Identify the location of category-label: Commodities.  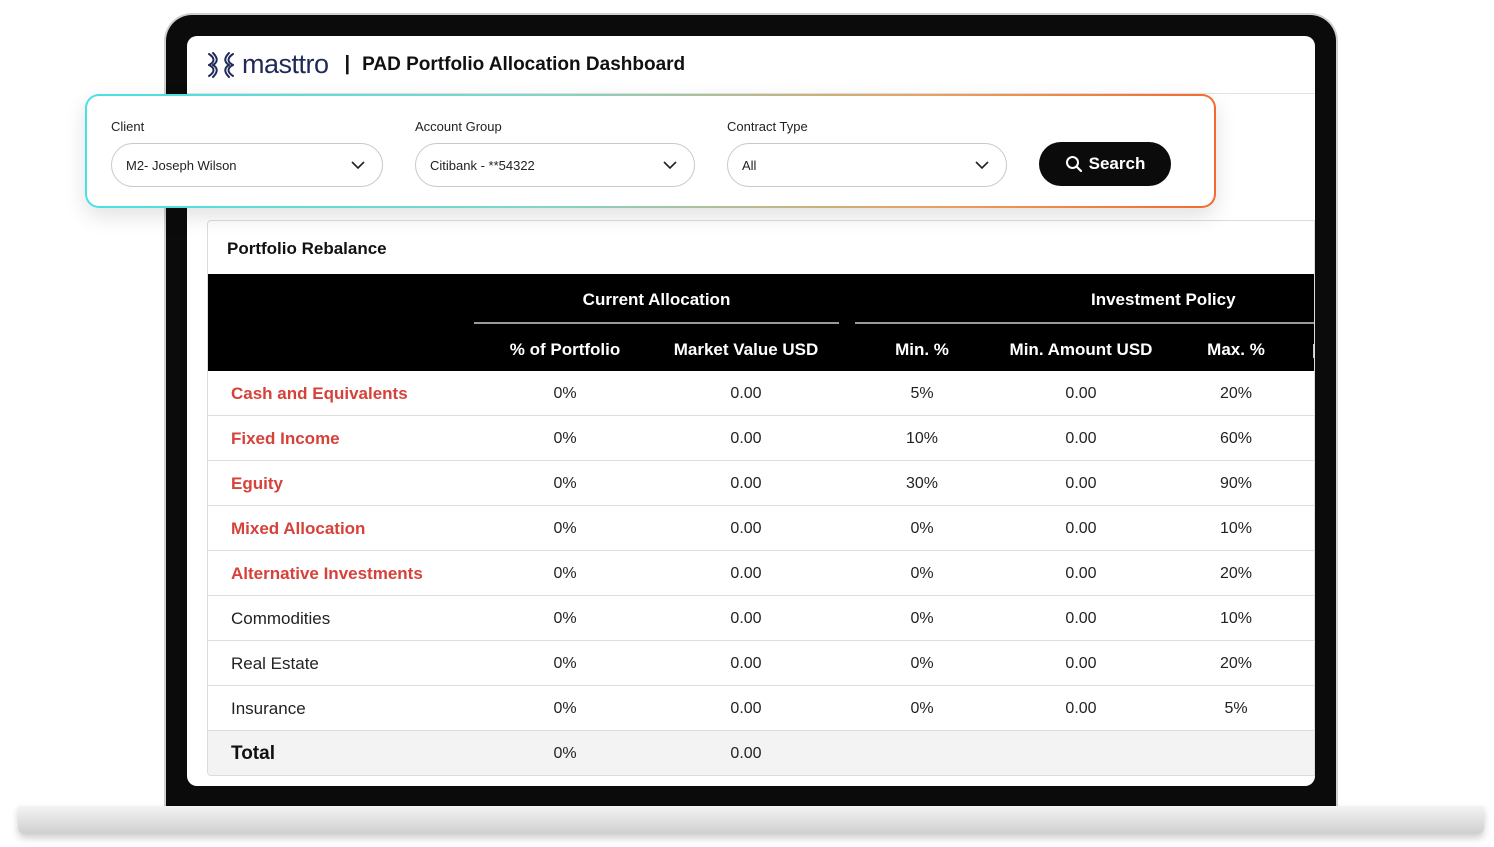
(281, 618).